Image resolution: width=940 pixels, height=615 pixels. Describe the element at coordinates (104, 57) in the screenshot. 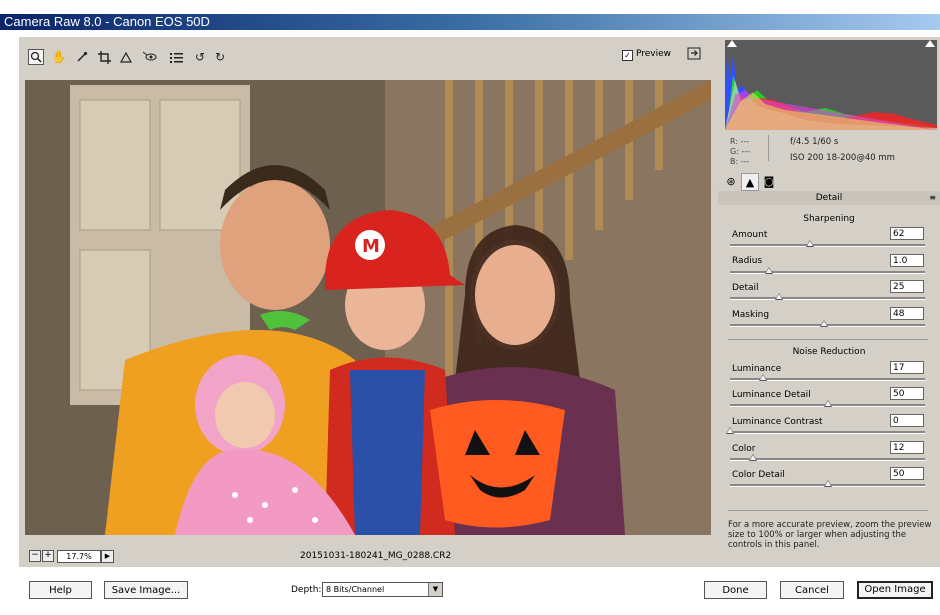

I see `crop-icon` at that location.